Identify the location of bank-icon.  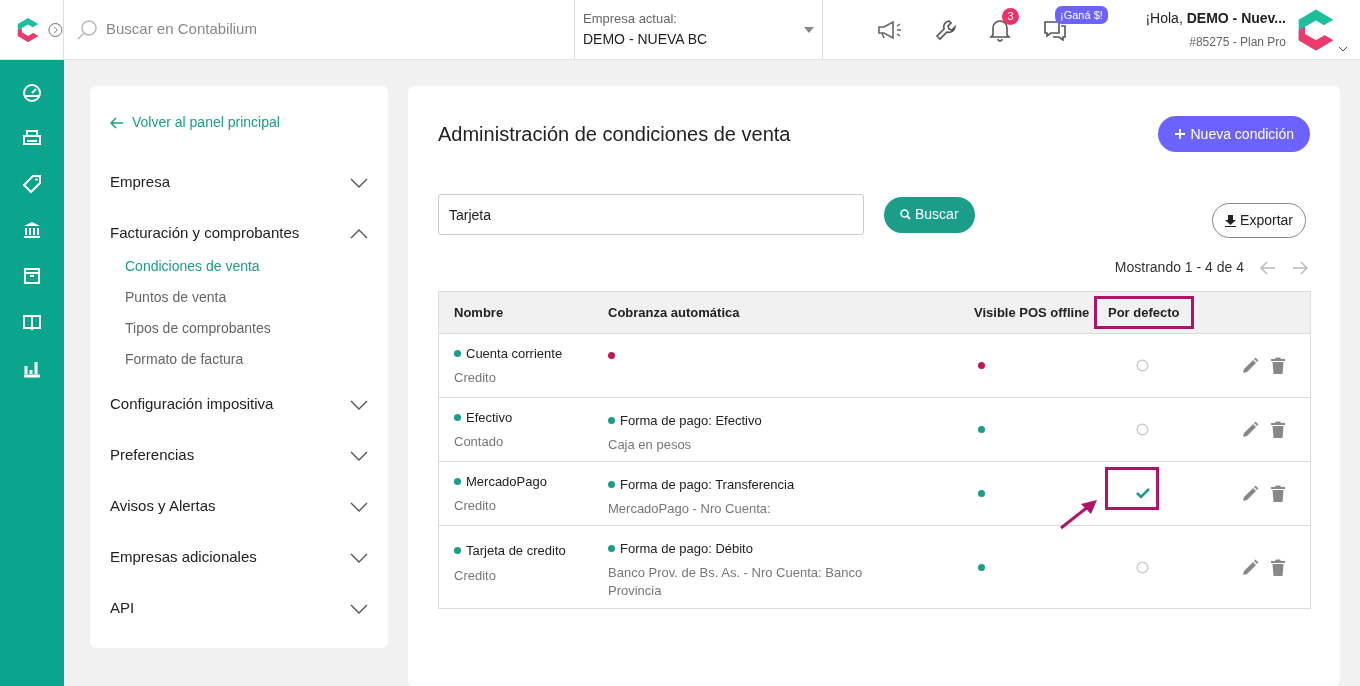
(32, 230).